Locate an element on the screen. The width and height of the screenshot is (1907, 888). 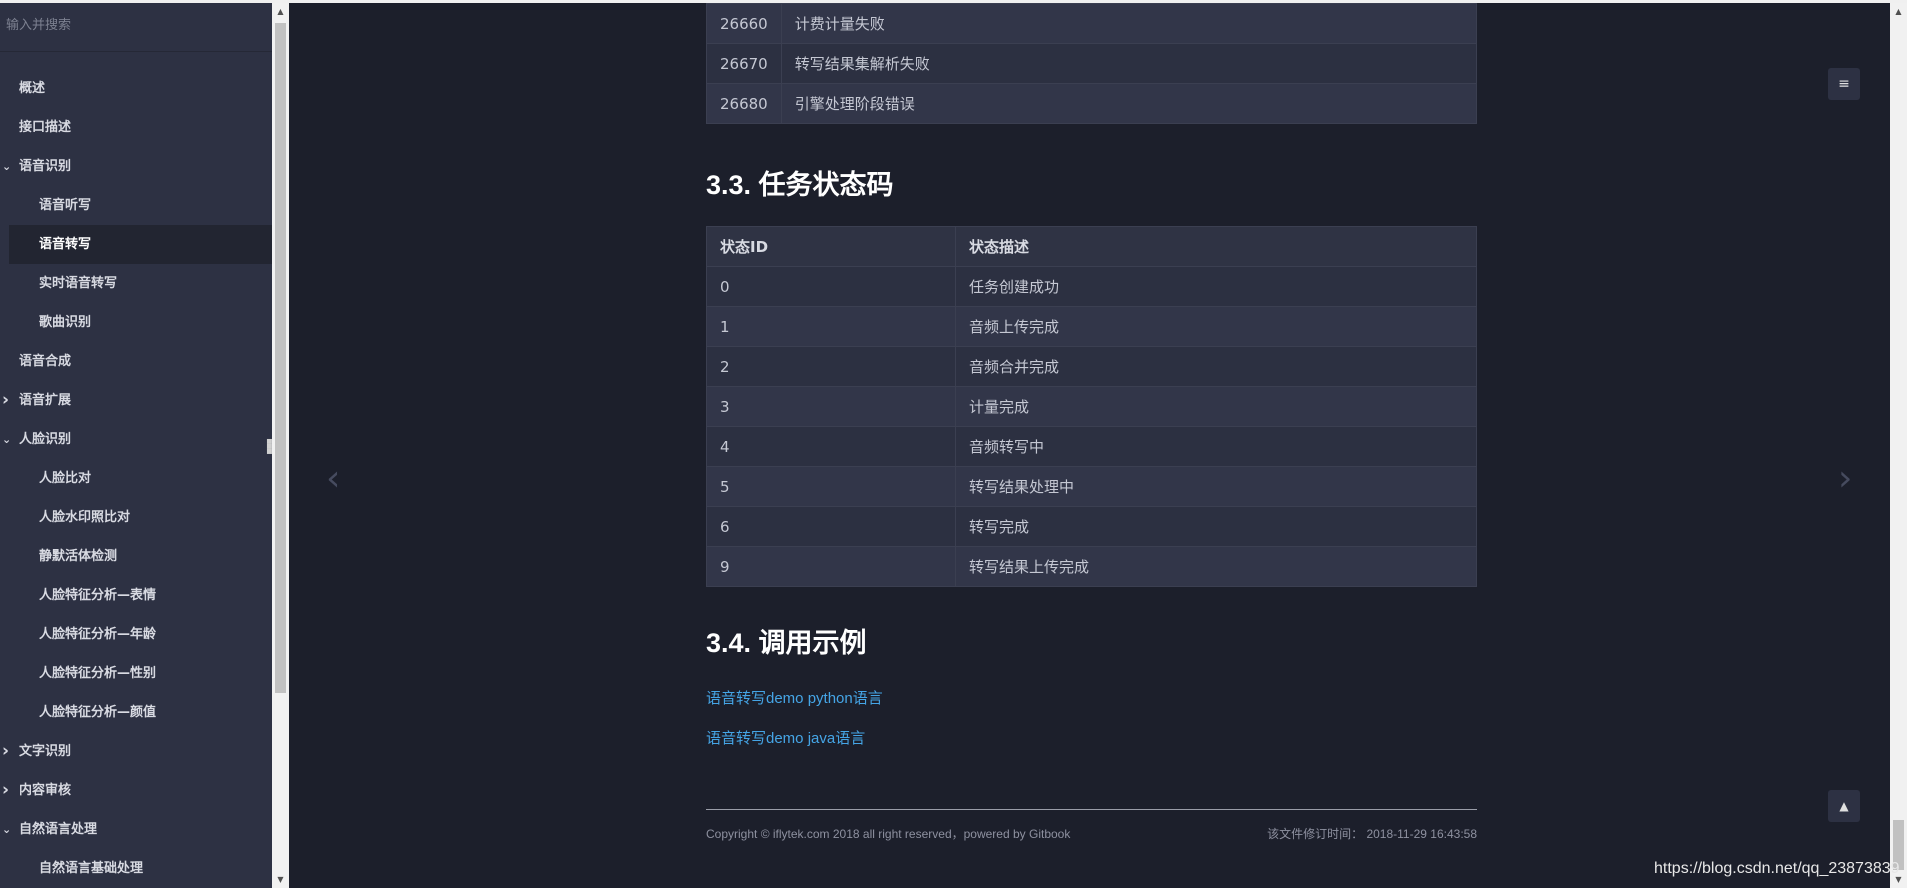
table-row: 2 音频合并完成 is located at coordinates (1091, 366).